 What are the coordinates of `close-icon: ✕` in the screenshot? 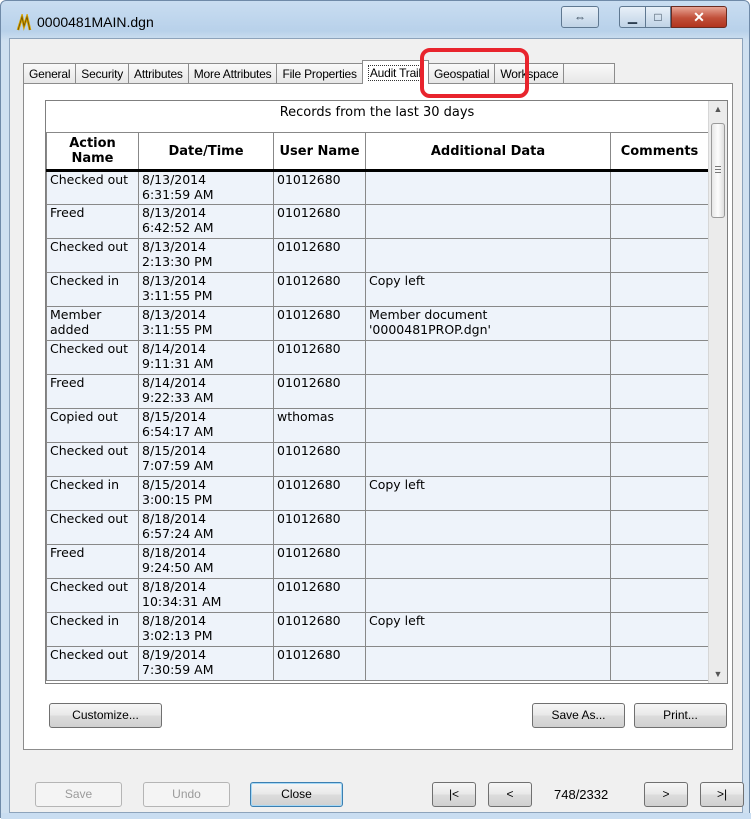 It's located at (699, 17).